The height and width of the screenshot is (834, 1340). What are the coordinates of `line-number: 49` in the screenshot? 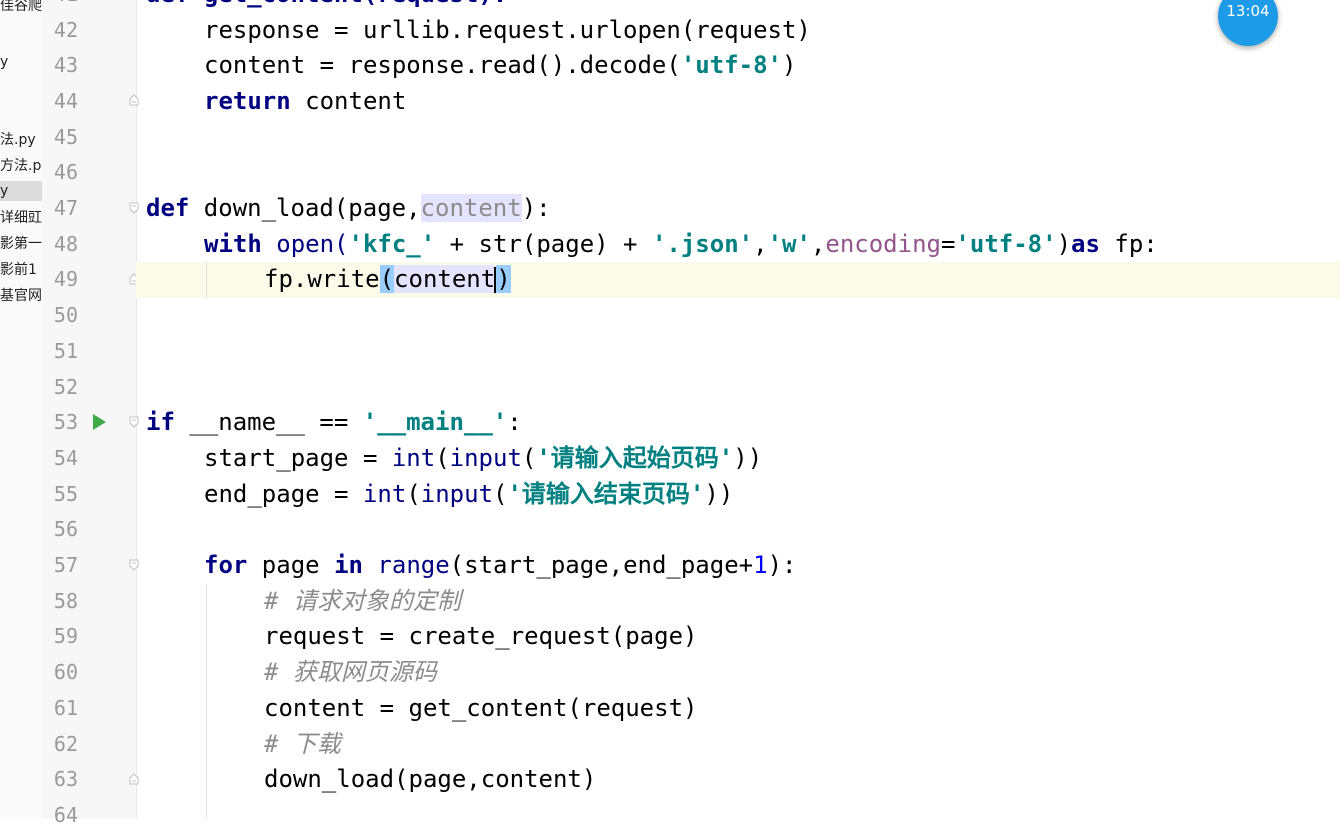 It's located at (65, 279).